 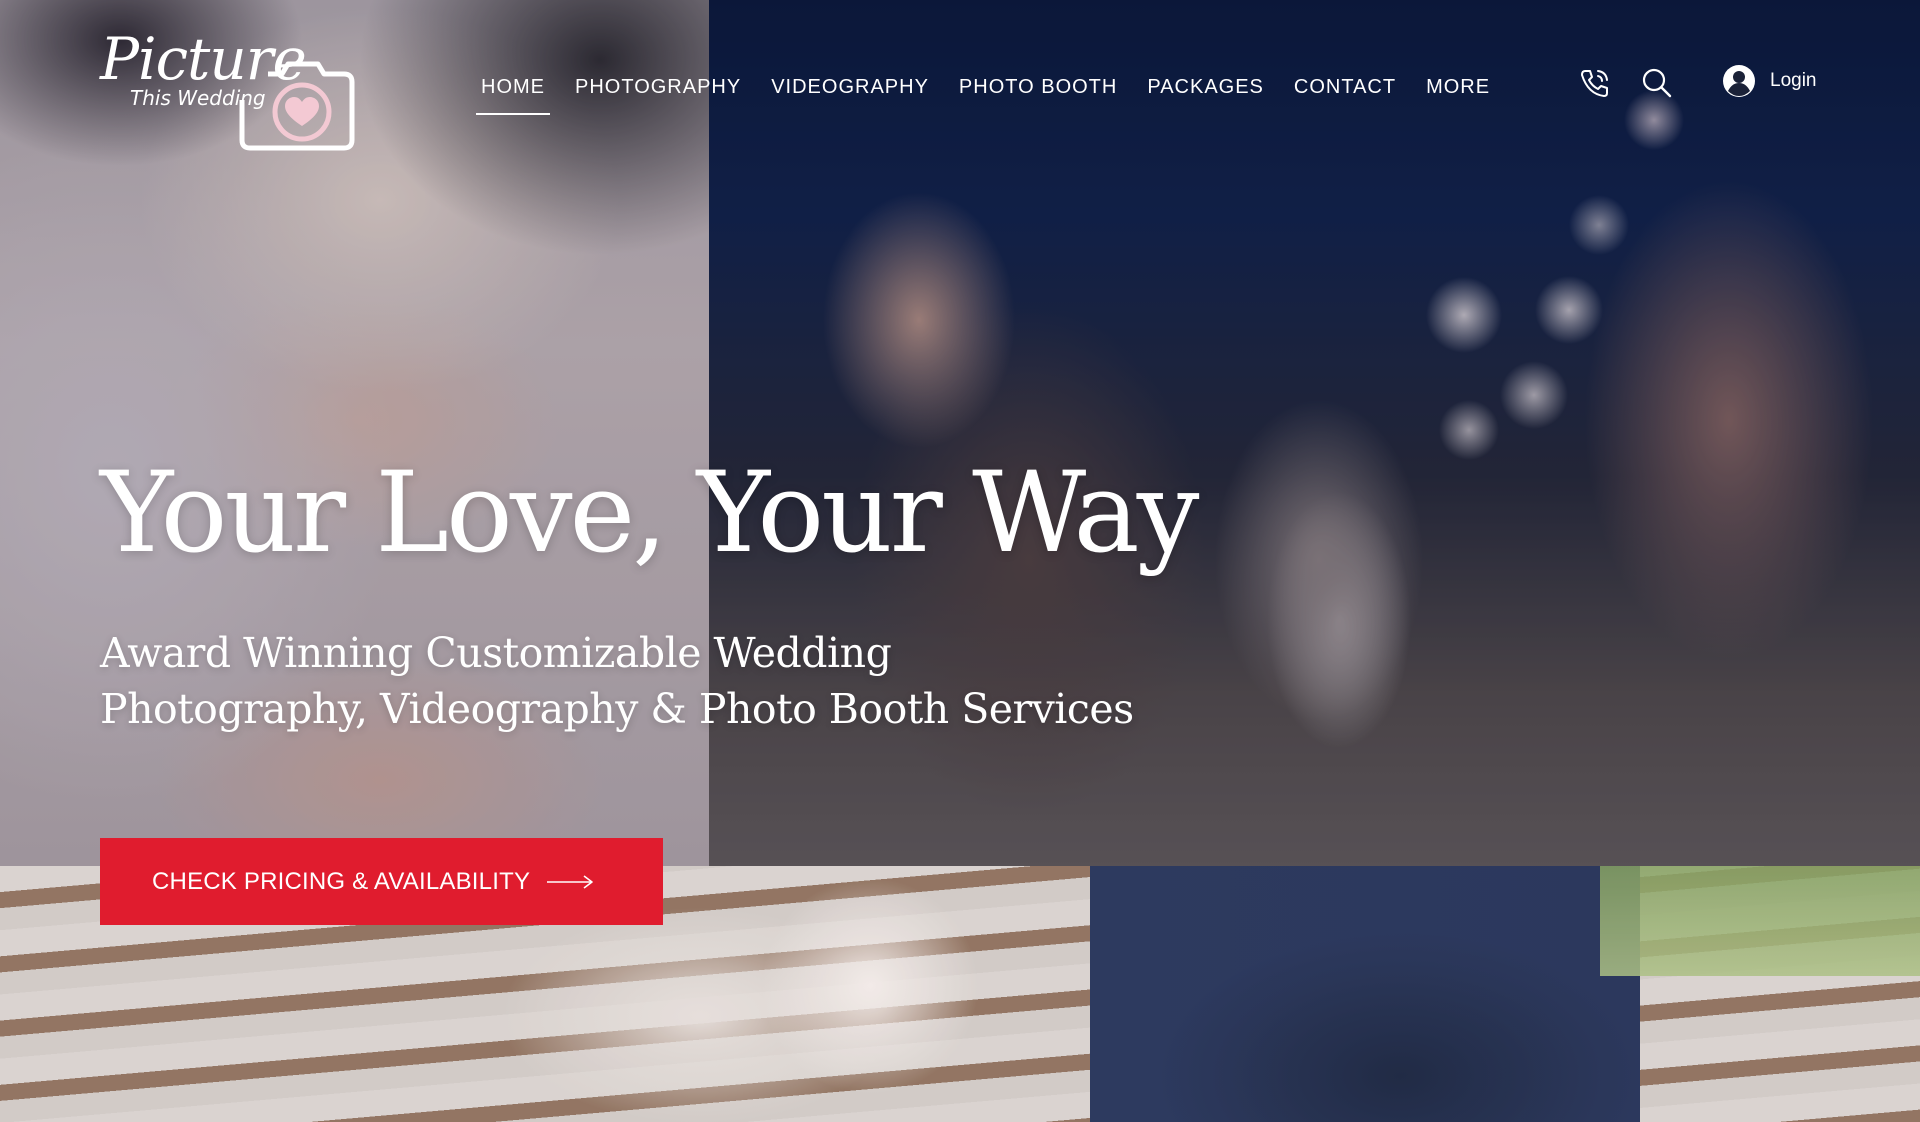 I want to click on arrow-right-icon, so click(x=570, y=881).